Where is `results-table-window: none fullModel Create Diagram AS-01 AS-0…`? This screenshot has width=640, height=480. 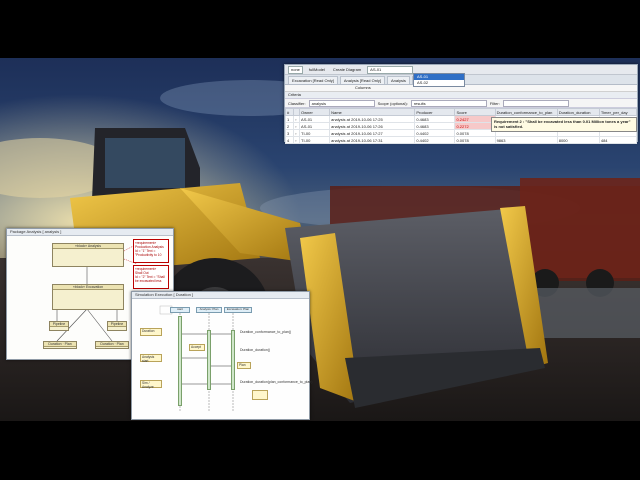
results-table-window: none fullModel Create Diagram AS-01 AS-0… is located at coordinates (461, 104).